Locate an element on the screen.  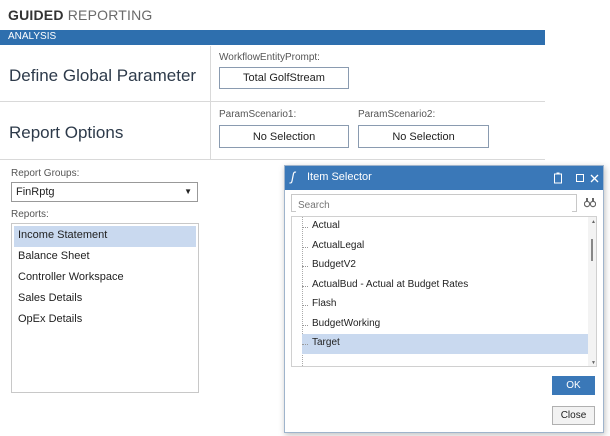
ok-button: OK is located at coordinates (573, 385).